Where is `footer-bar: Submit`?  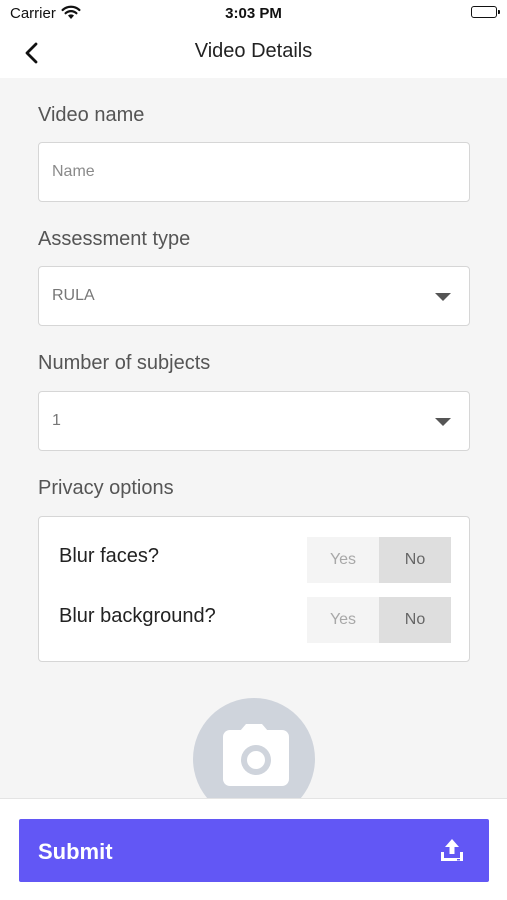
footer-bar: Submit is located at coordinates (253, 849).